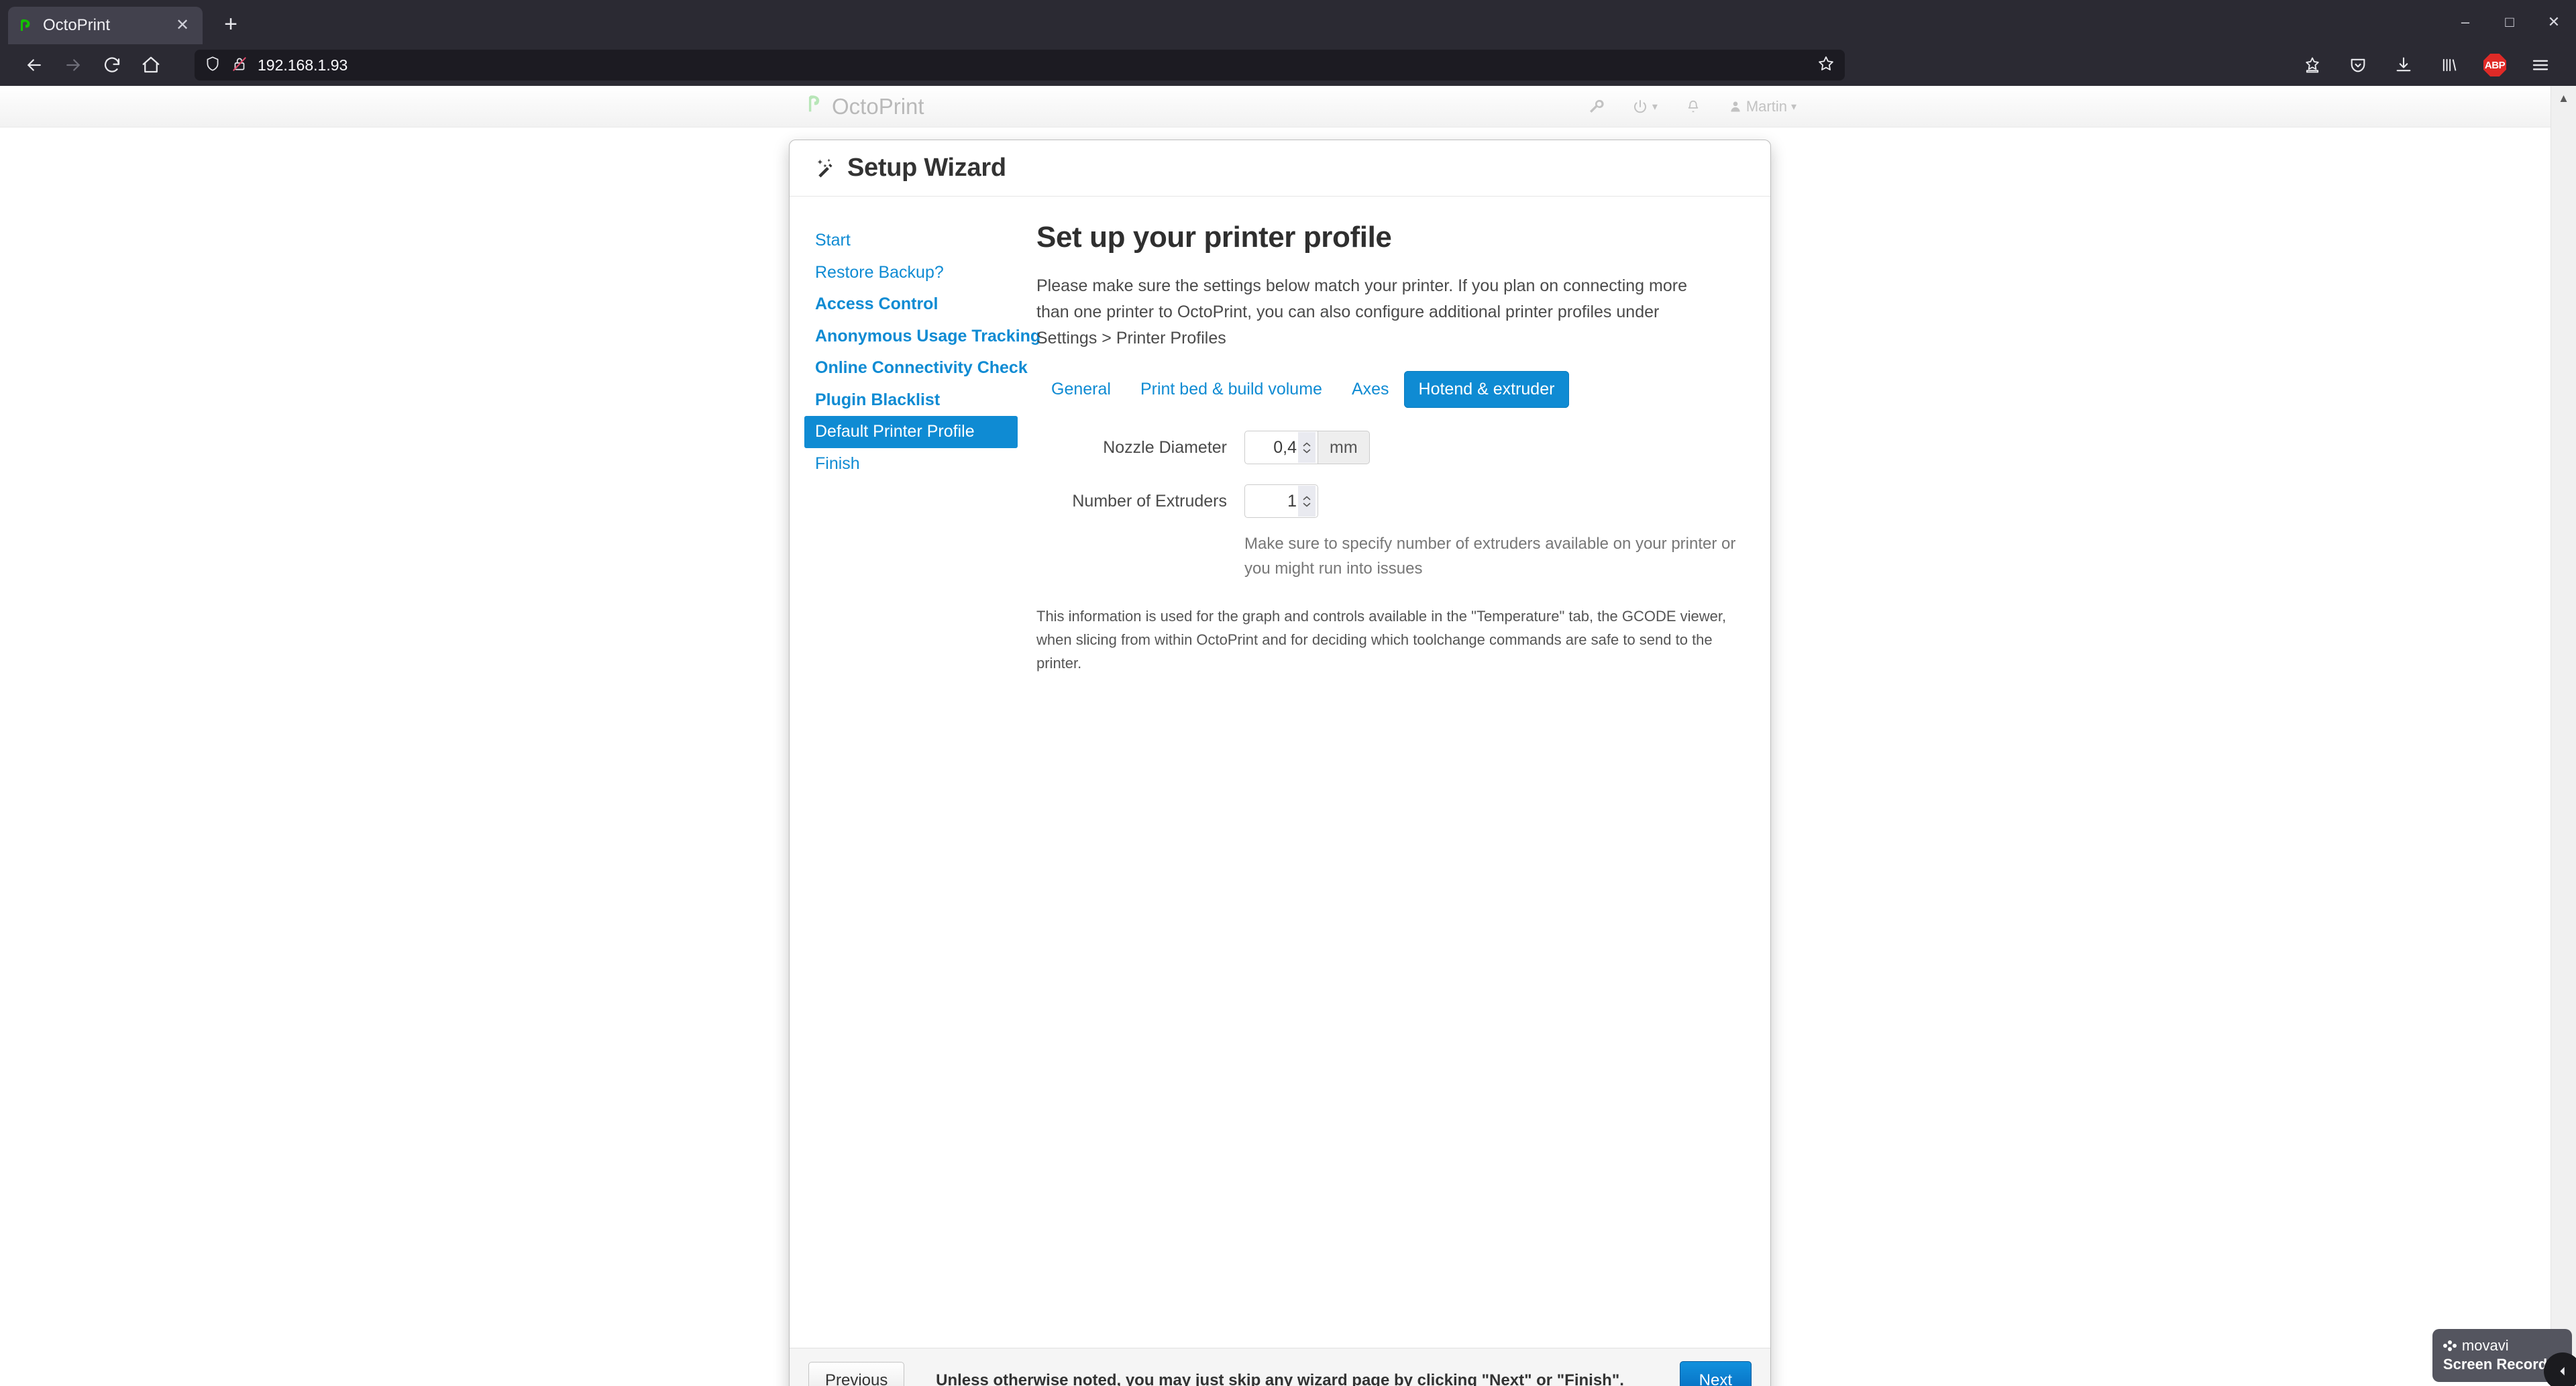 Image resolution: width=2576 pixels, height=1386 pixels. What do you see at coordinates (1715, 1373) in the screenshot?
I see `next-button: Next` at bounding box center [1715, 1373].